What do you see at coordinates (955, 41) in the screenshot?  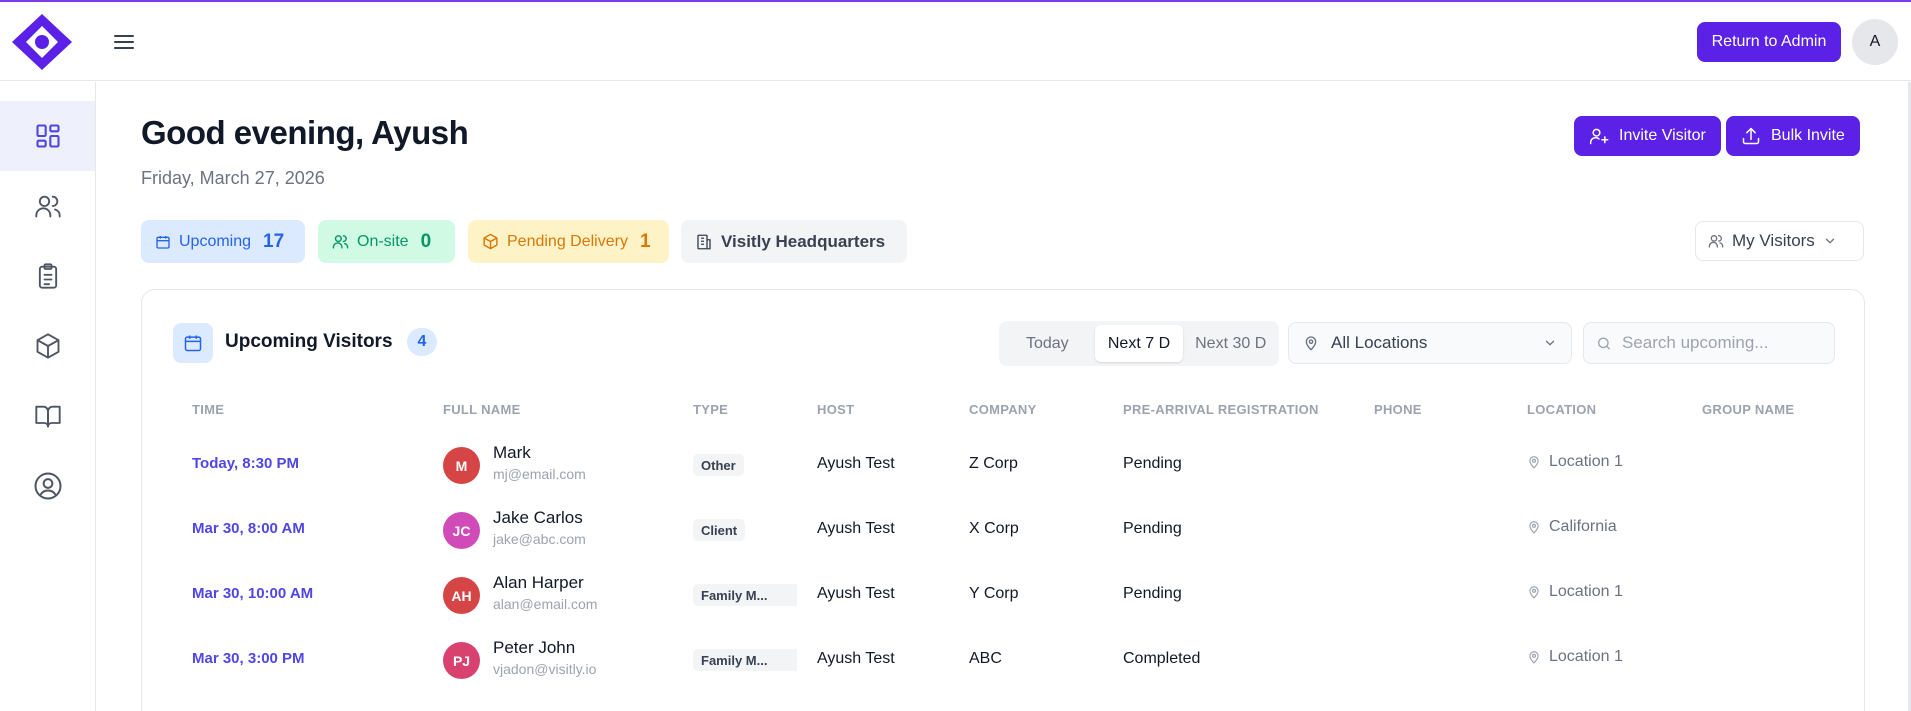 I see `top-header: Return to Admin A` at bounding box center [955, 41].